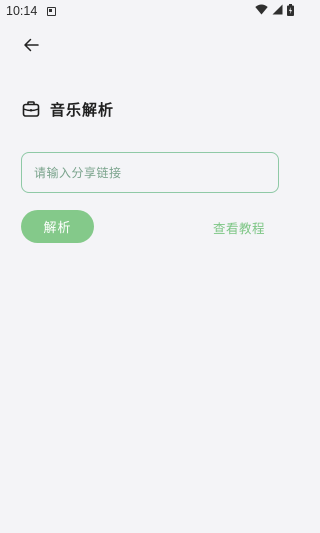  I want to click on status-icons, so click(274, 11).